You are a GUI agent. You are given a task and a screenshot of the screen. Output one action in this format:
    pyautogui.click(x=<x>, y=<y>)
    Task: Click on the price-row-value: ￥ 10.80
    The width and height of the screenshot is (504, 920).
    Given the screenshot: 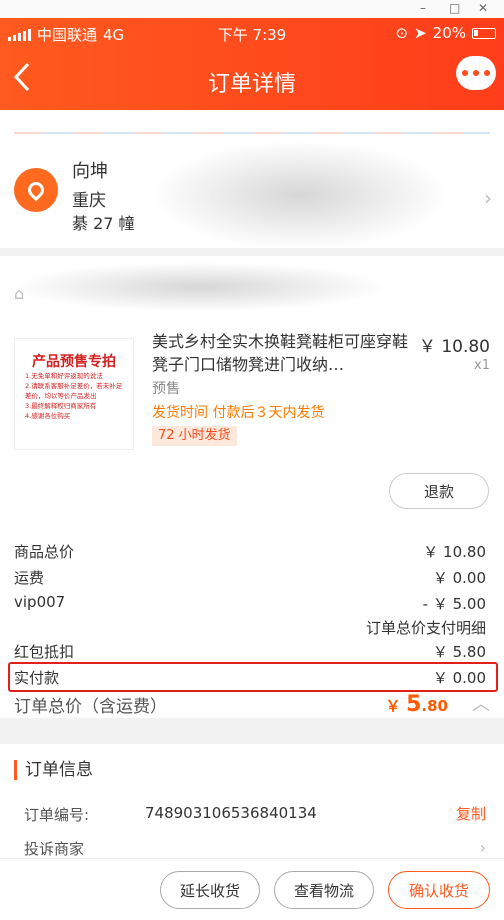 What is the action you would take?
    pyautogui.click(x=454, y=552)
    